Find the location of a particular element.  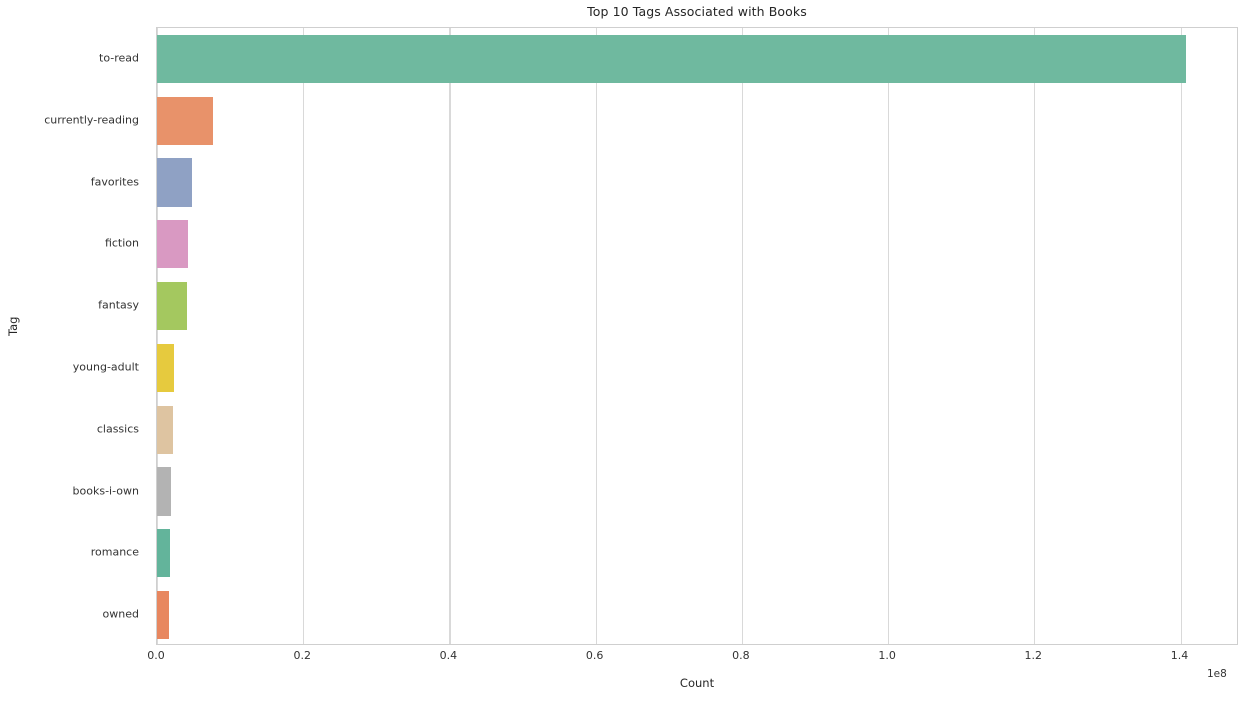

bar-books-i-own is located at coordinates (164, 491).